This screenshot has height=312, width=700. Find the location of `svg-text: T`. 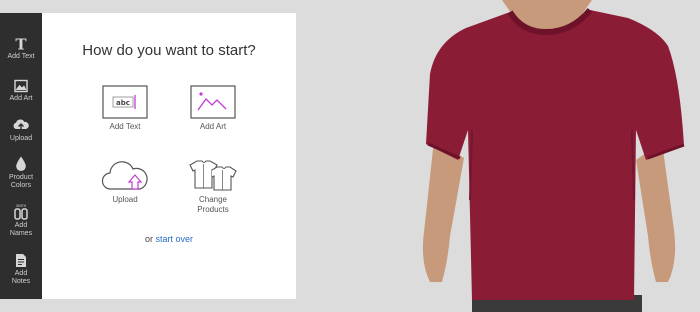

svg-text: T is located at coordinates (21, 44).